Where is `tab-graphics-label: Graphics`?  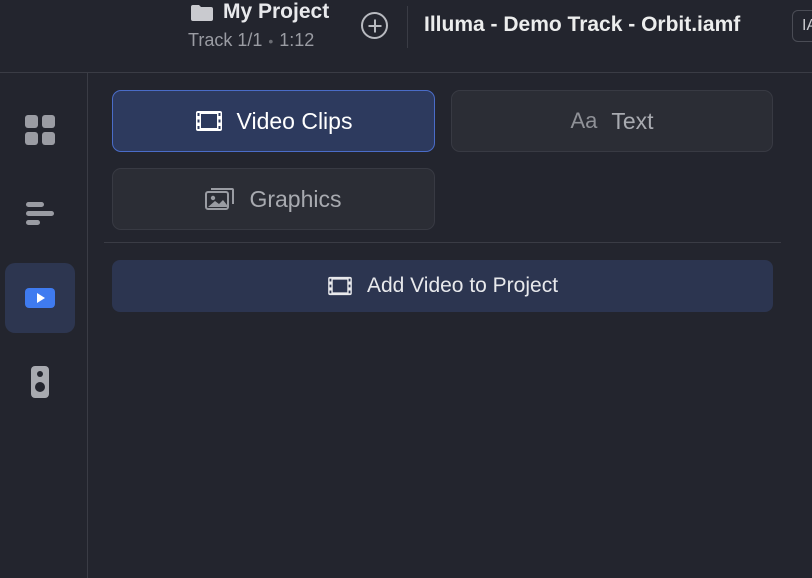 tab-graphics-label: Graphics is located at coordinates (295, 198).